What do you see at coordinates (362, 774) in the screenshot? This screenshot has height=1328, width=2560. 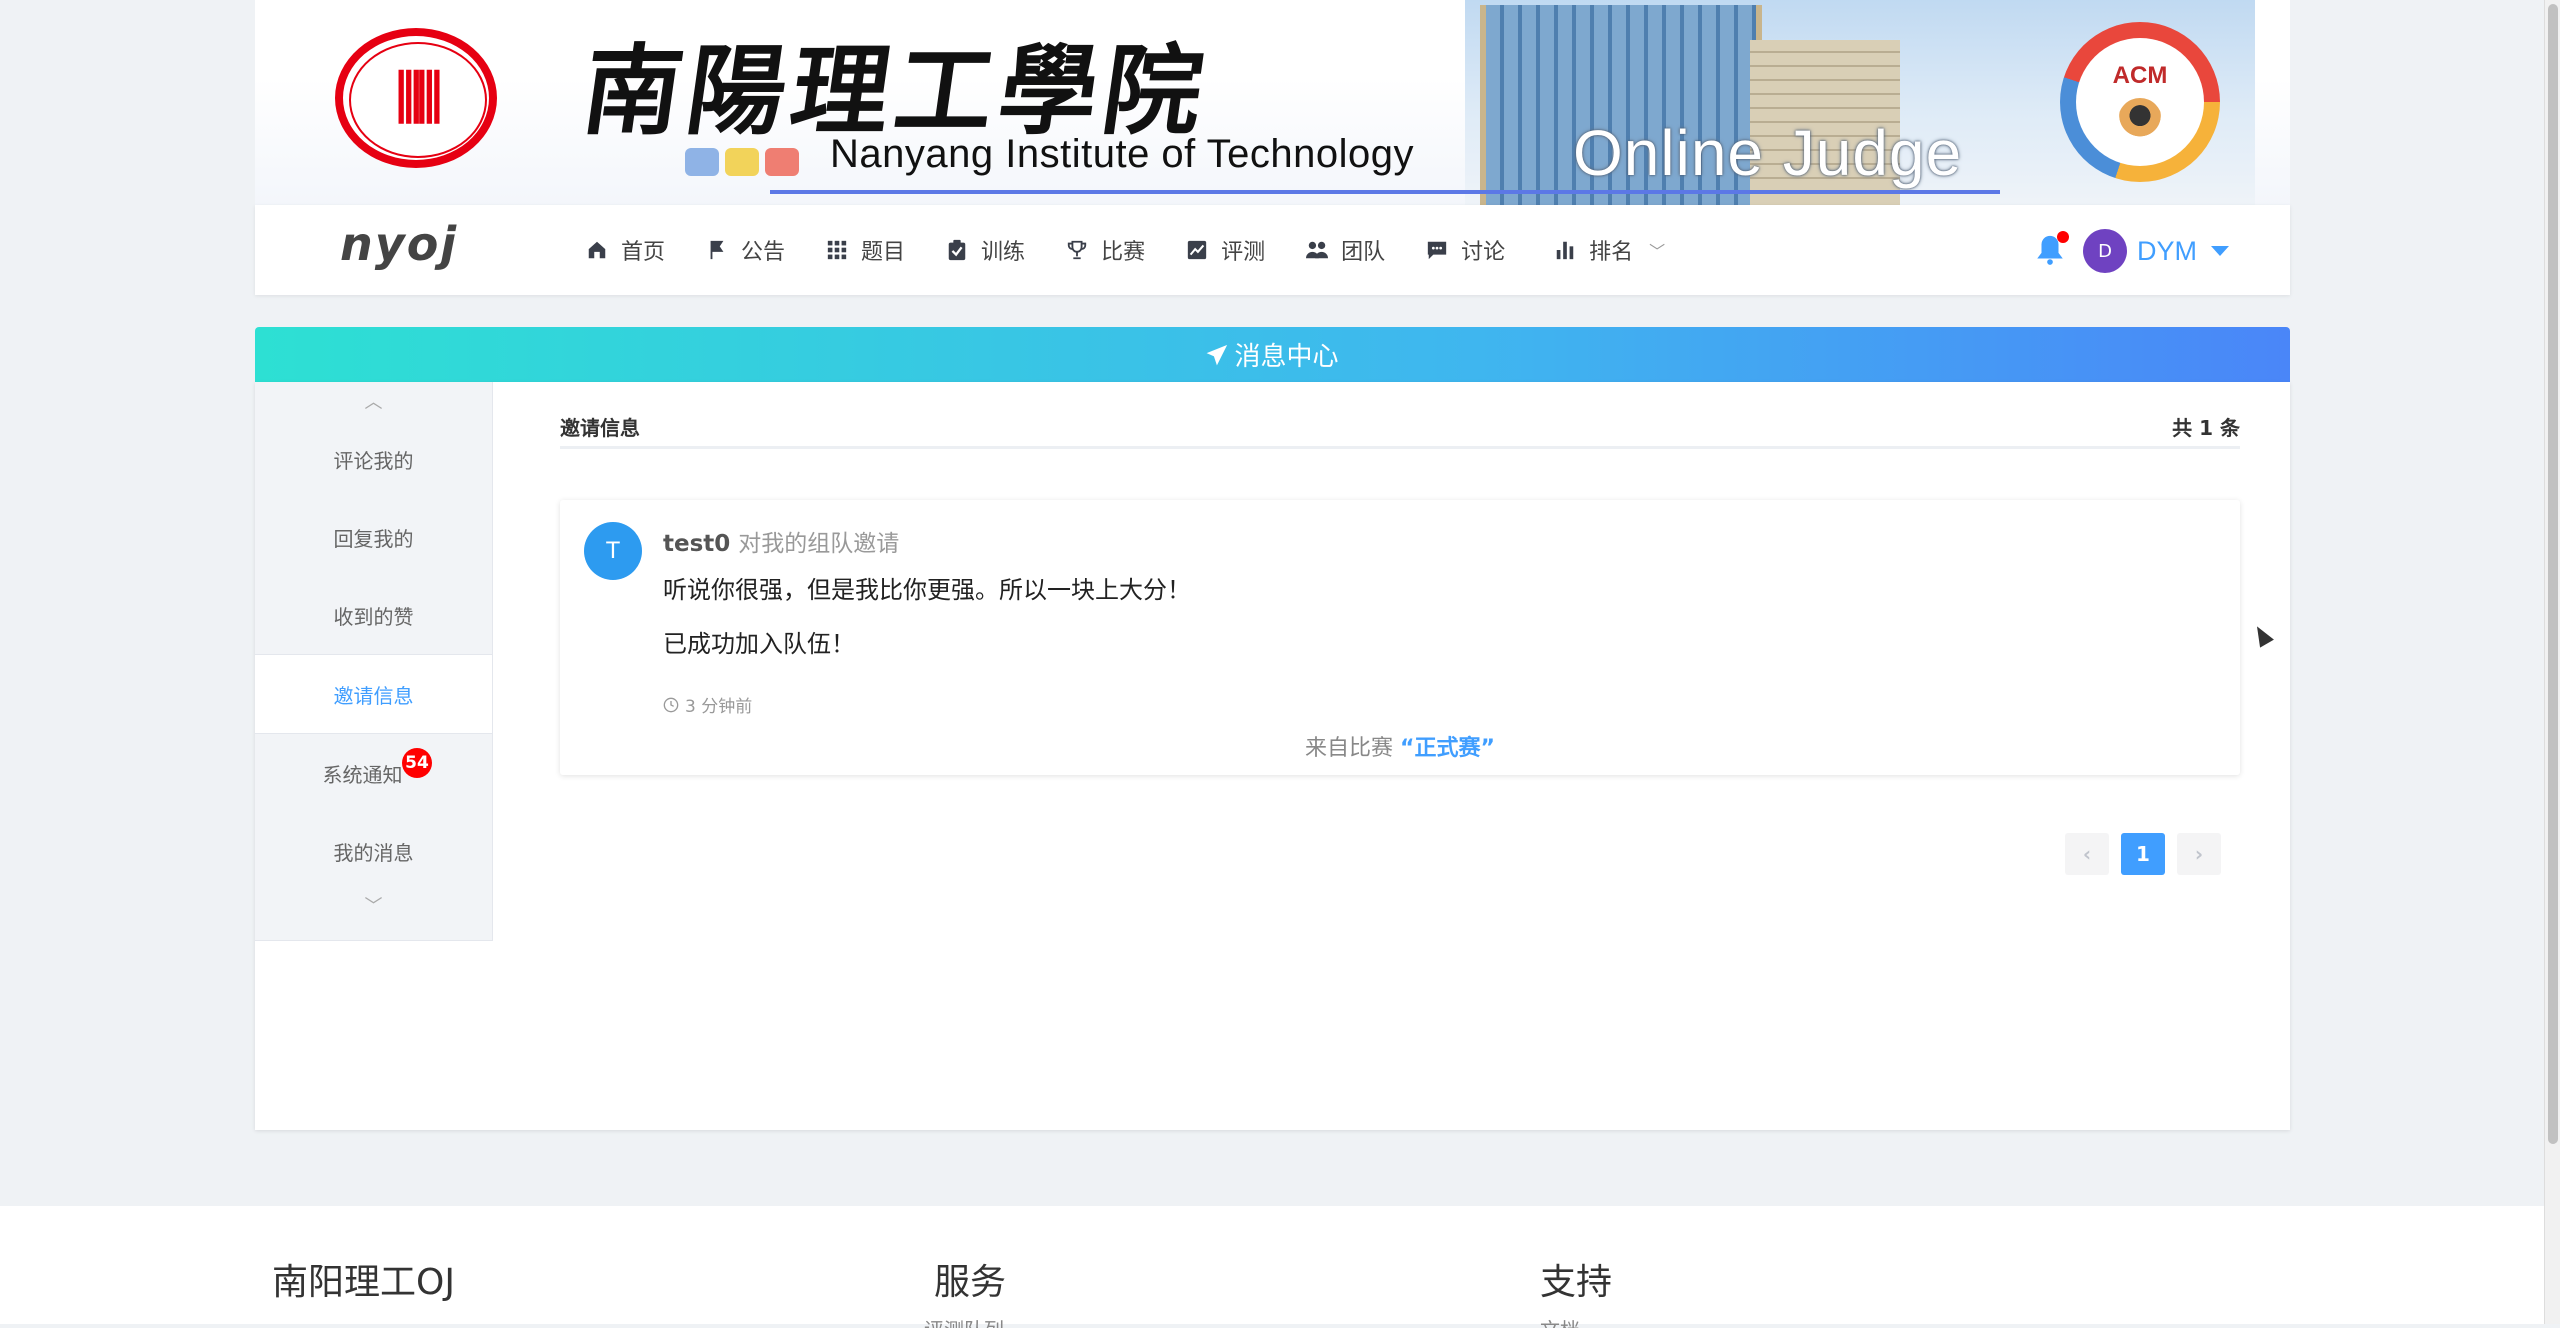 I see `sidebar-item-label: 系统通知` at bounding box center [362, 774].